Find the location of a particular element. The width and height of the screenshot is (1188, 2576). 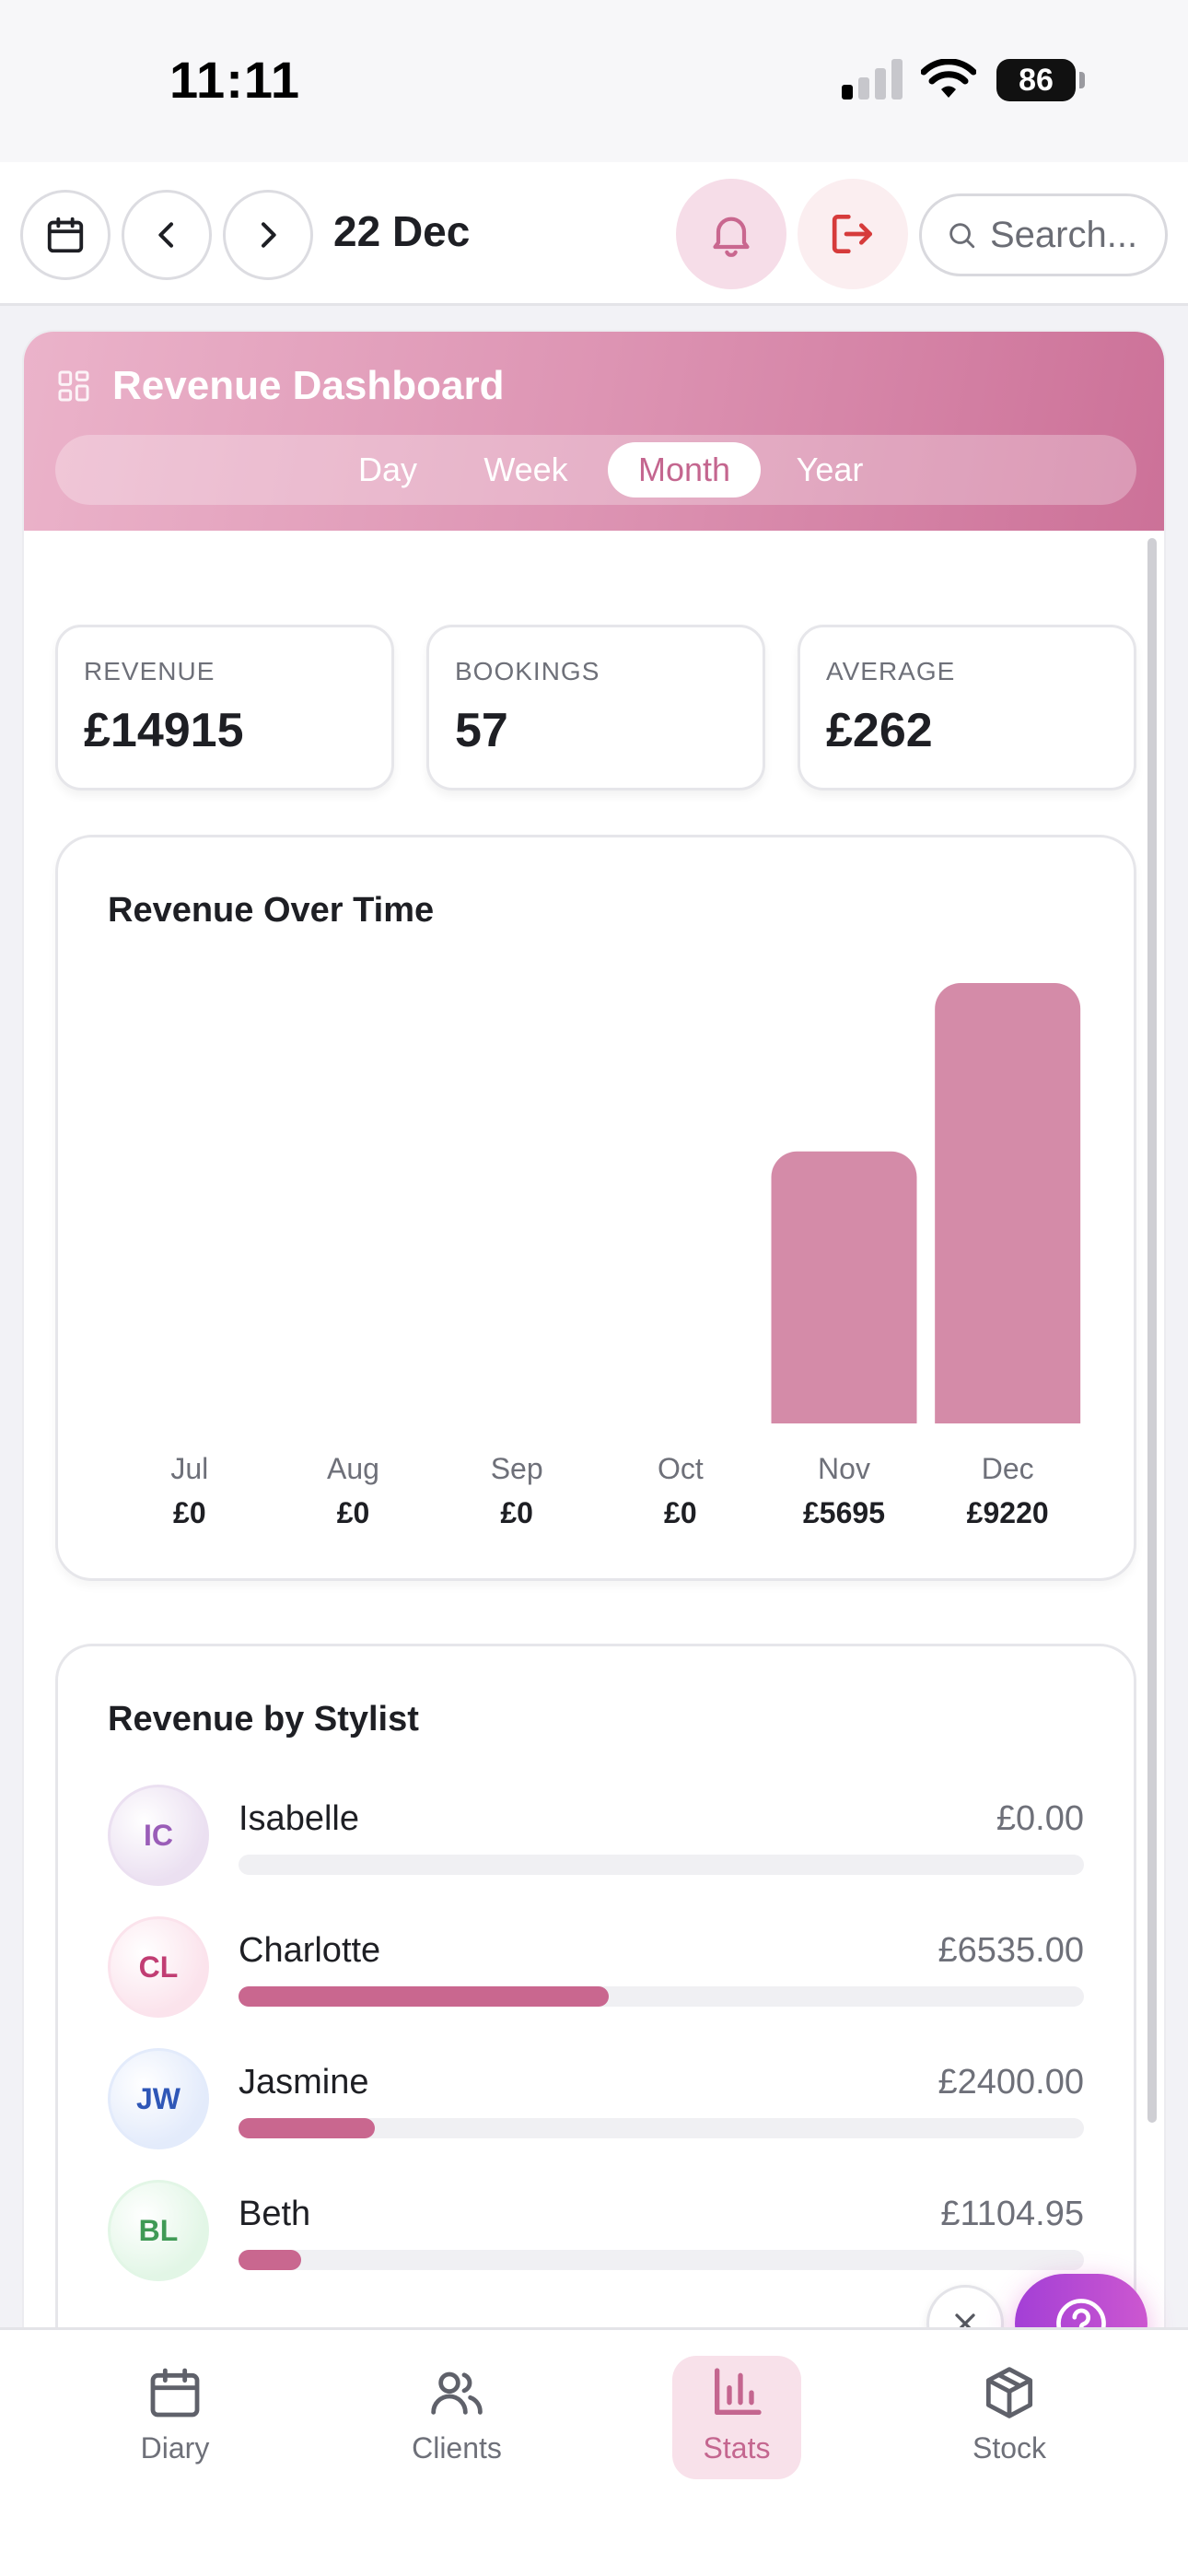

avatar: CL is located at coordinates (158, 1967).